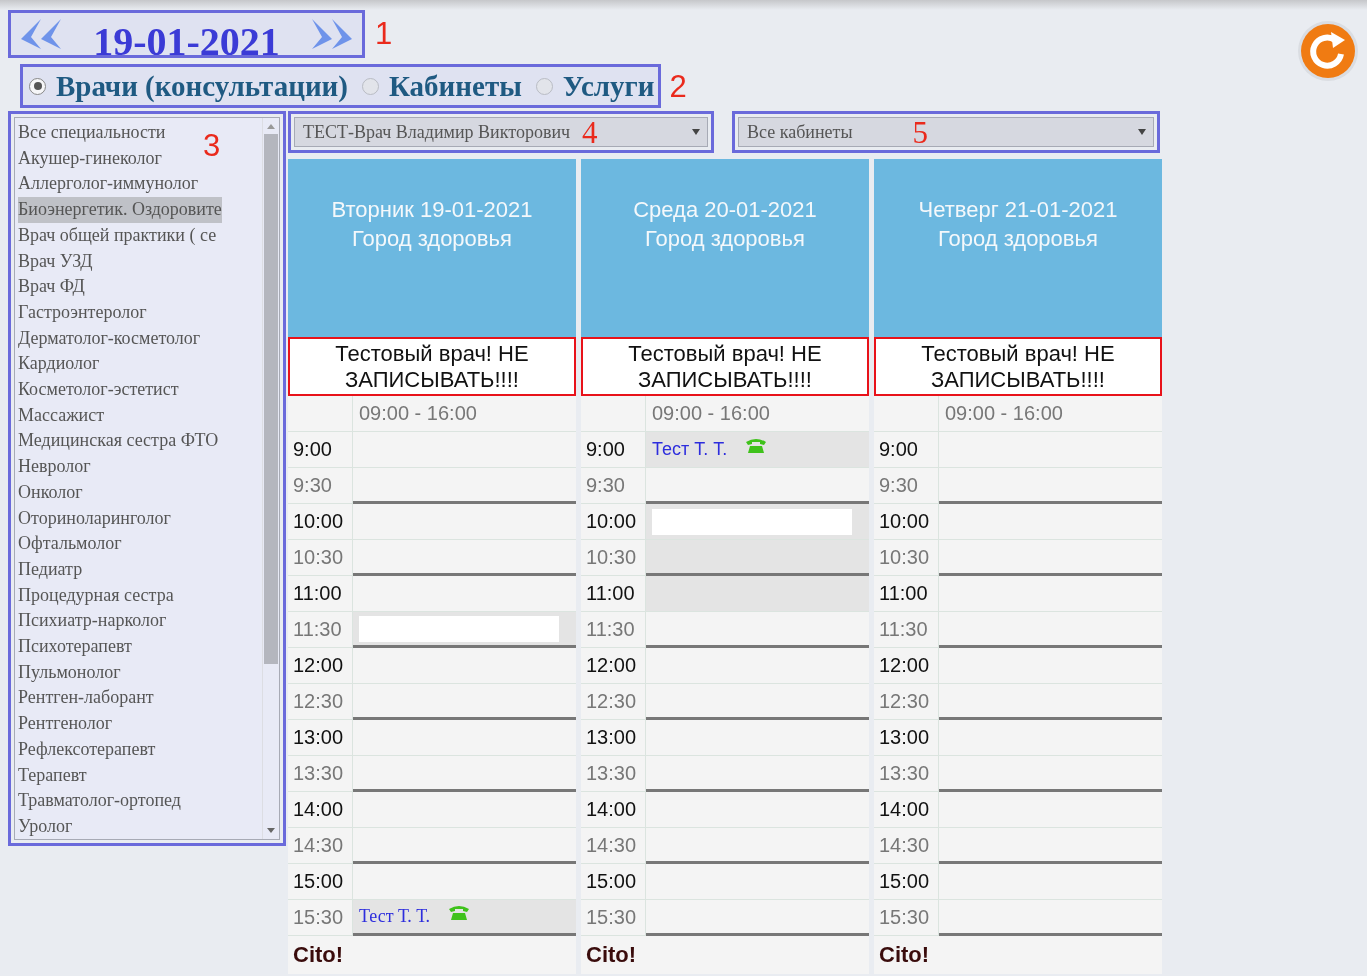  I want to click on refresh-icon, so click(1328, 51).